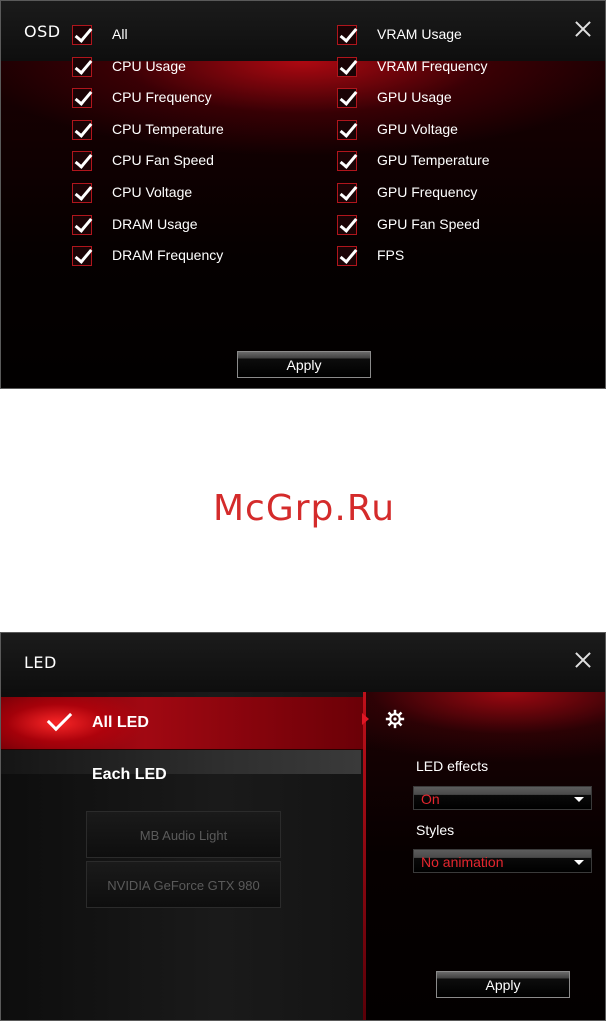  I want to click on device-button-gpu: NVIDIA GeForce GTX 980, so click(183, 884).